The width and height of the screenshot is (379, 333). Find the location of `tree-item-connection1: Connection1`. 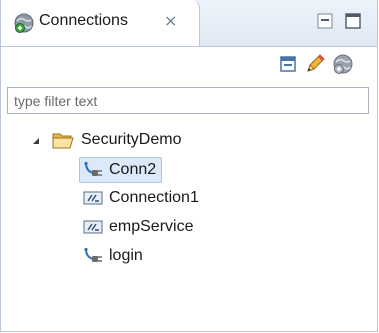

tree-item-connection1: Connection1 is located at coordinates (141, 198).